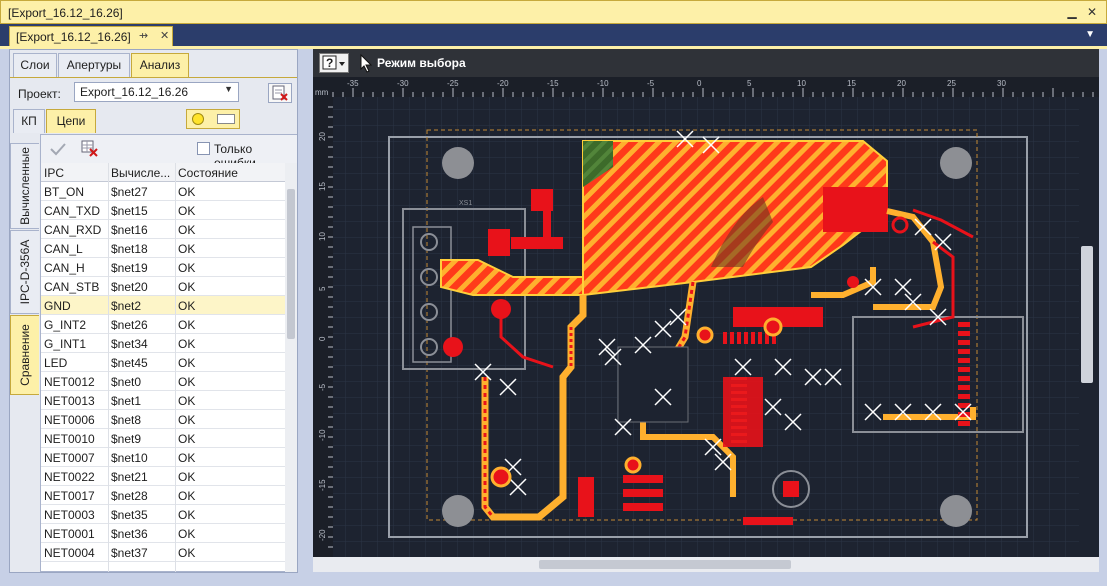 Image resolution: width=1107 pixels, height=586 pixels. Describe the element at coordinates (163, 305) in the screenshot. I see `table-row: GND $net2 OK` at that location.